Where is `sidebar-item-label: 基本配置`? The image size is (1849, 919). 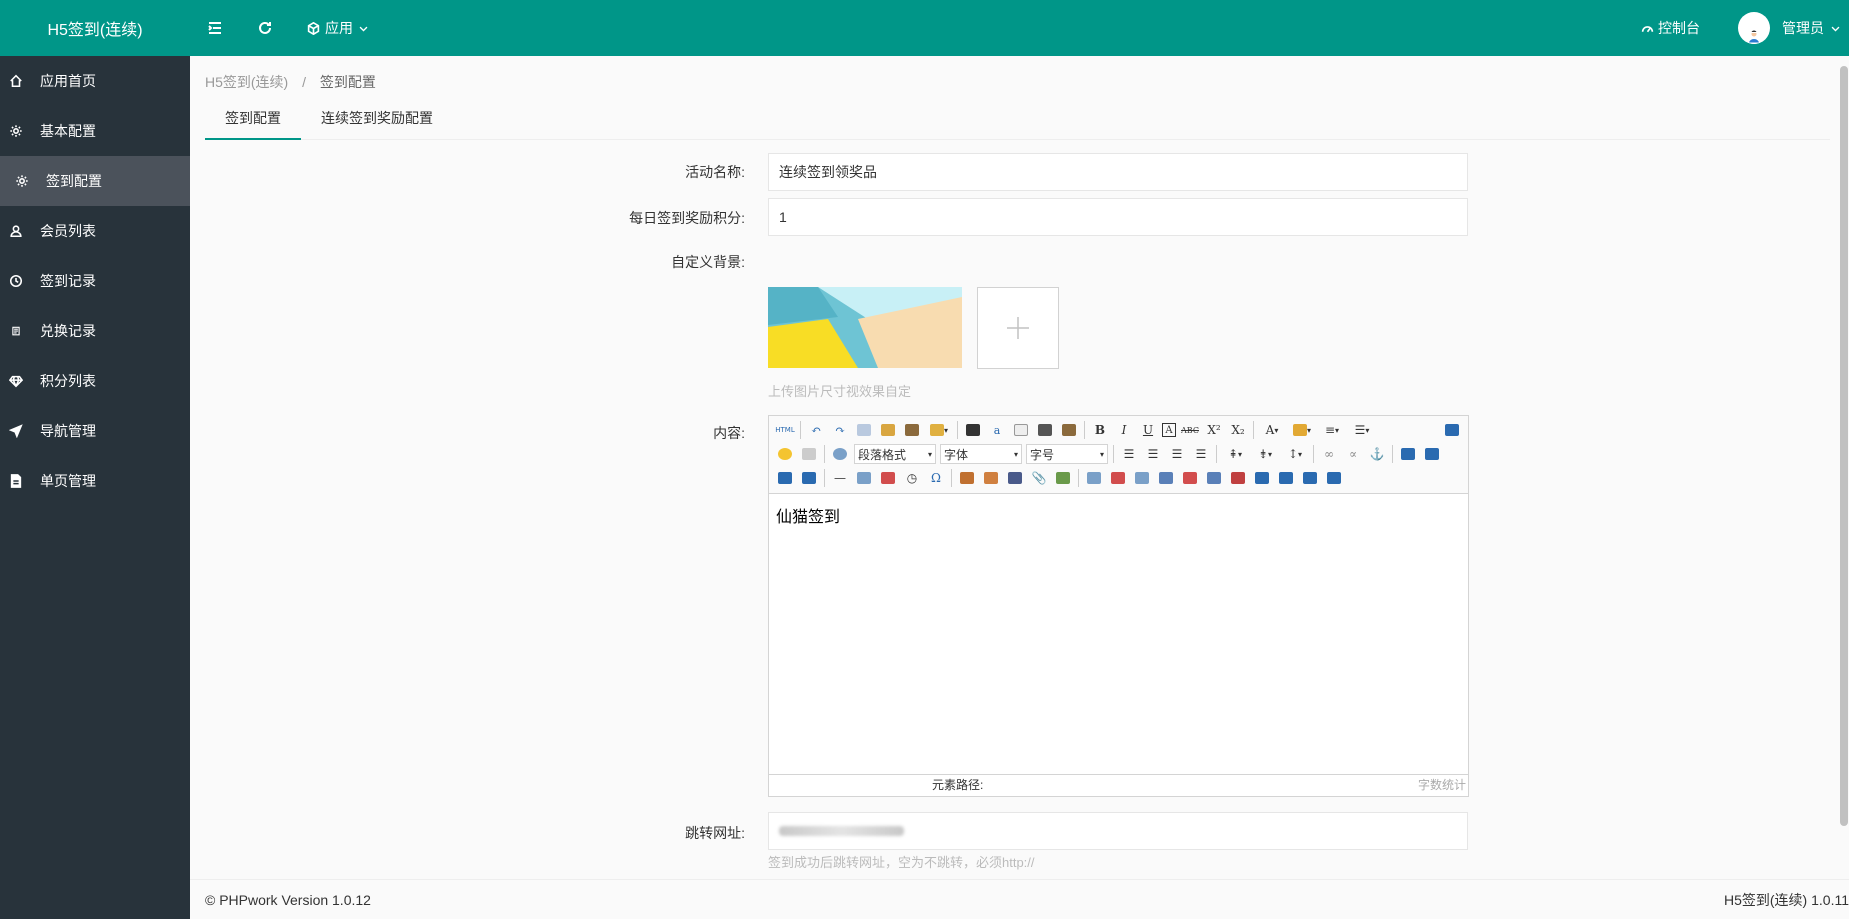
sidebar-item-label: 基本配置 is located at coordinates (68, 131).